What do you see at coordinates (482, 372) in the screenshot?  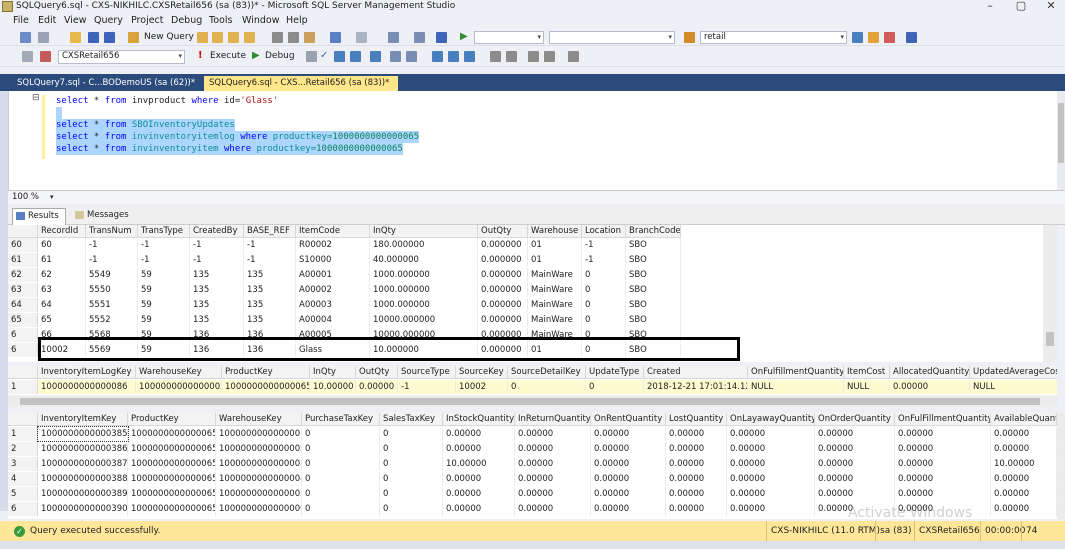 I see `column-header: SourceKey` at bounding box center [482, 372].